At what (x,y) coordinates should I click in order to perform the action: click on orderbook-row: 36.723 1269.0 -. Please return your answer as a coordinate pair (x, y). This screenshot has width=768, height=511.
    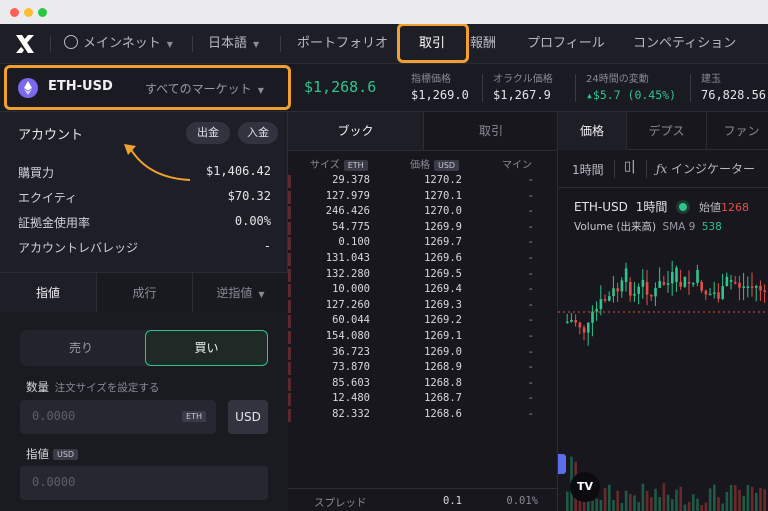
    Looking at the image, I should click on (423, 354).